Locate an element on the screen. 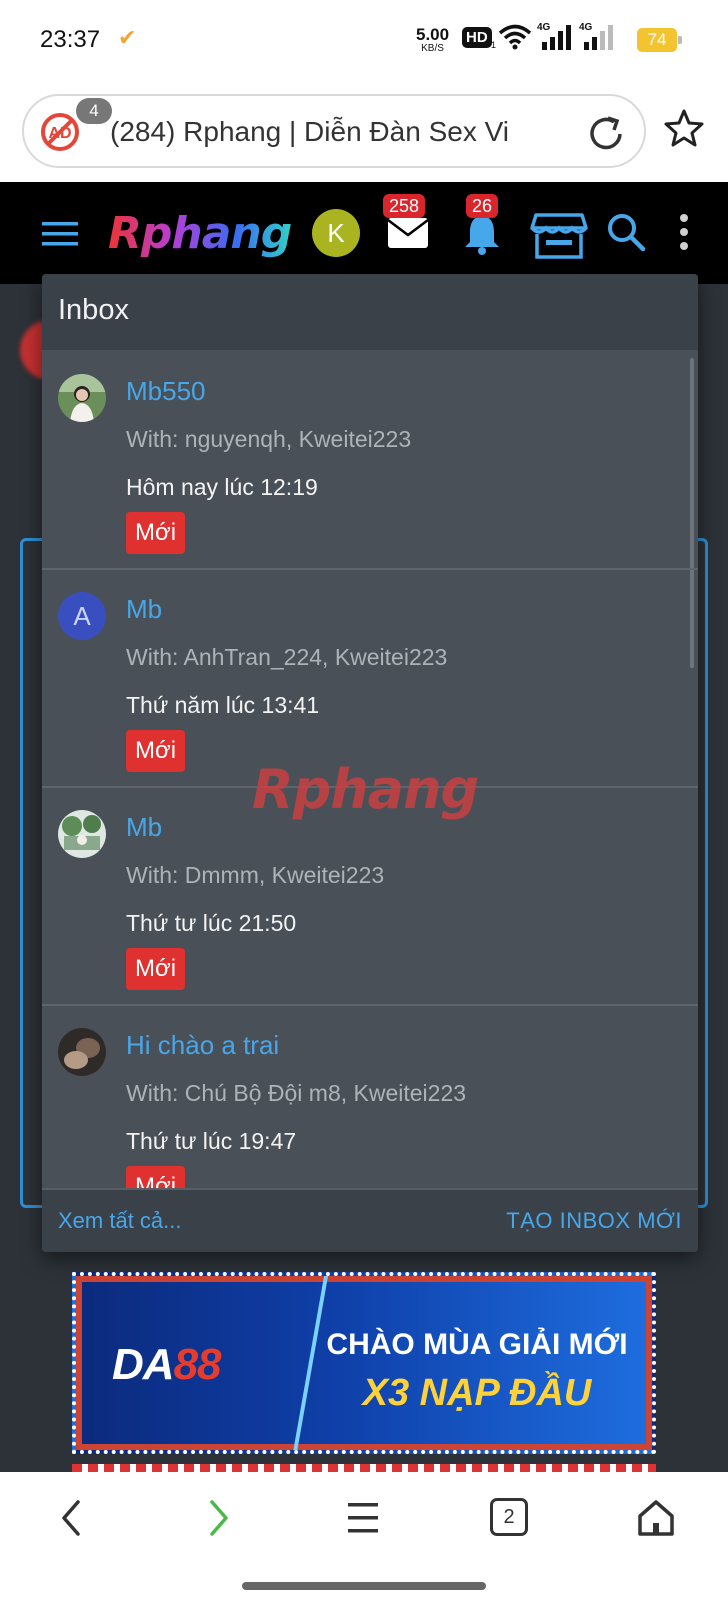  back-icon is located at coordinates (71, 1518).